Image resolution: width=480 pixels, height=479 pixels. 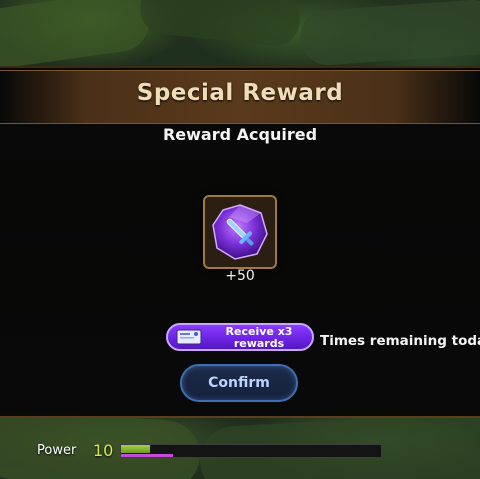 I want to click on sword-gem-icon, so click(x=240, y=232).